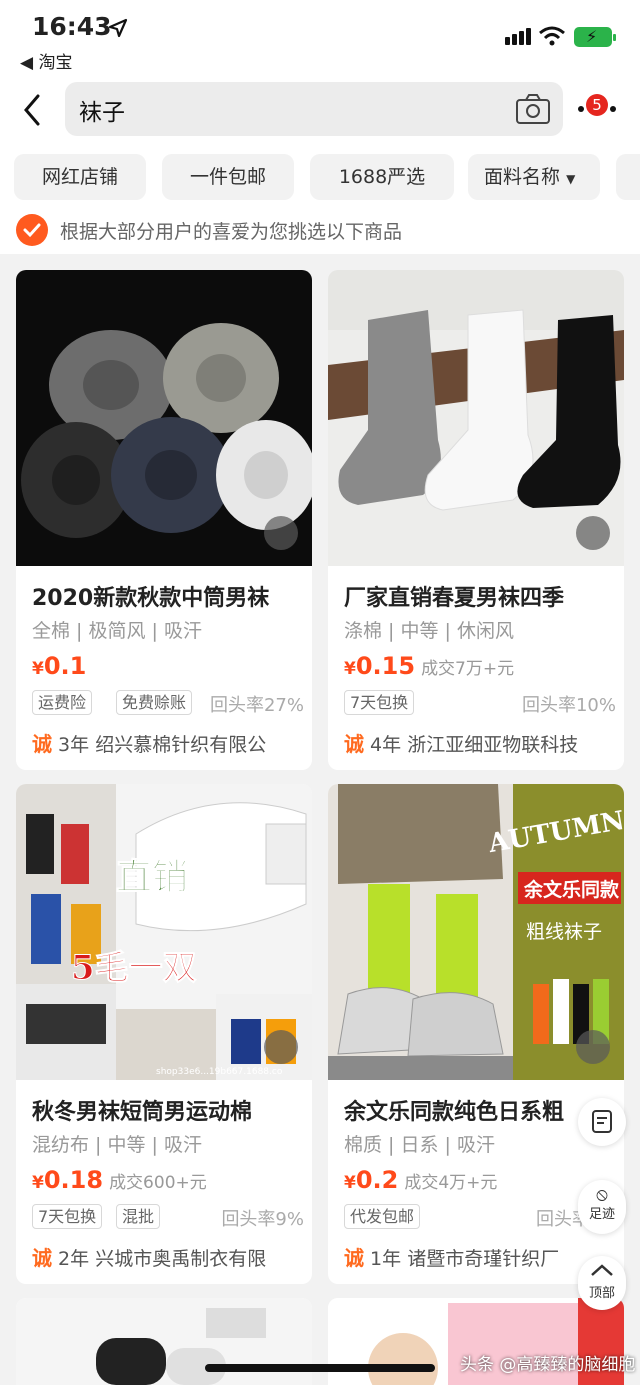 The image size is (640, 1385). Describe the element at coordinates (386, 1259) in the screenshot. I see `shop-years: 1年` at that location.